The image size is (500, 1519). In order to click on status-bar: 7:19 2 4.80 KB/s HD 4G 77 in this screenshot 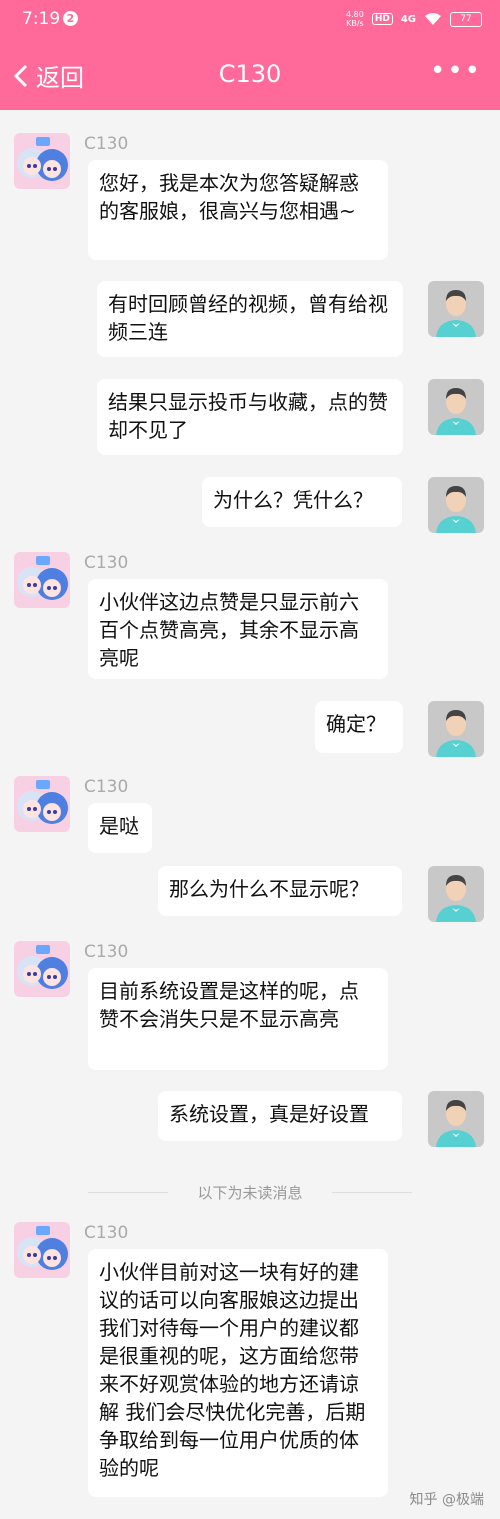, I will do `click(250, 19)`.